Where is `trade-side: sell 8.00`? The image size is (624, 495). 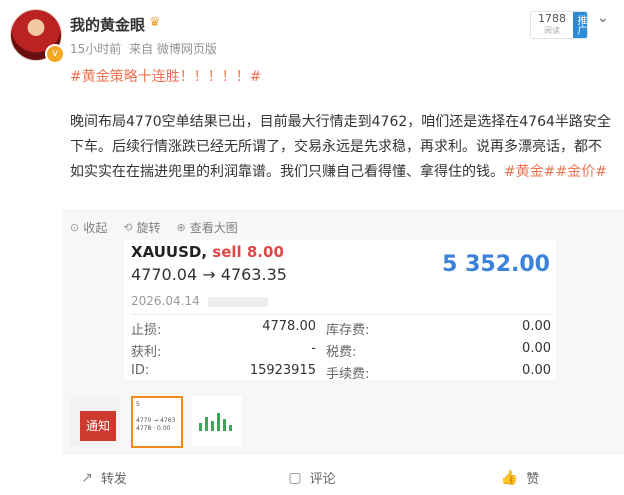 trade-side: sell 8.00 is located at coordinates (248, 252).